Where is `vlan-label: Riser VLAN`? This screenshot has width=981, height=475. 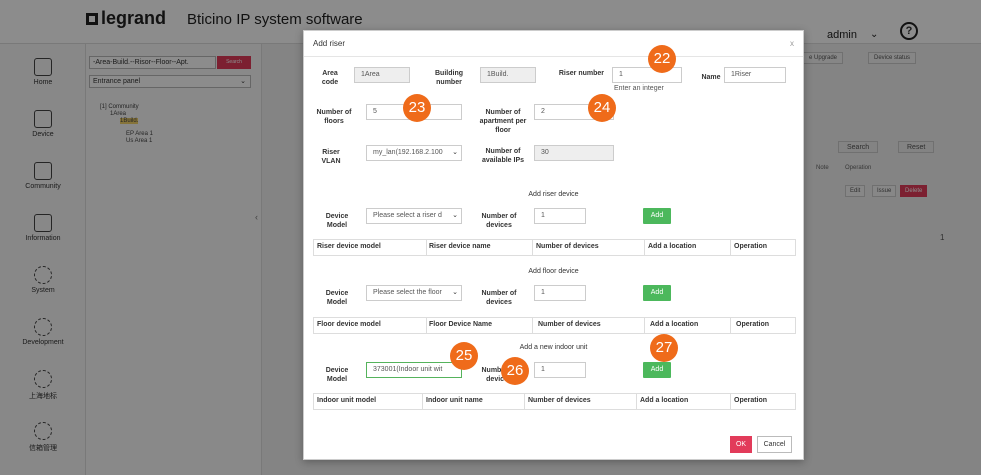 vlan-label: Riser VLAN is located at coordinates (331, 157).